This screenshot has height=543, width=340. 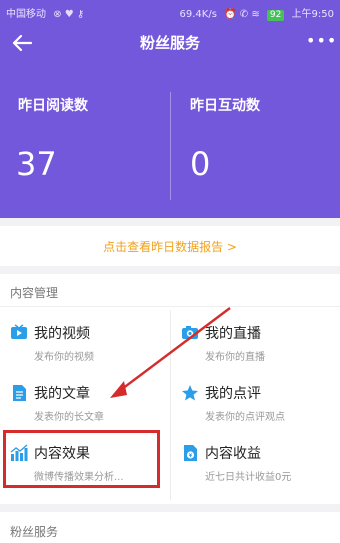 What do you see at coordinates (233, 334) in the screenshot?
I see `tile-title: 我的直播` at bounding box center [233, 334].